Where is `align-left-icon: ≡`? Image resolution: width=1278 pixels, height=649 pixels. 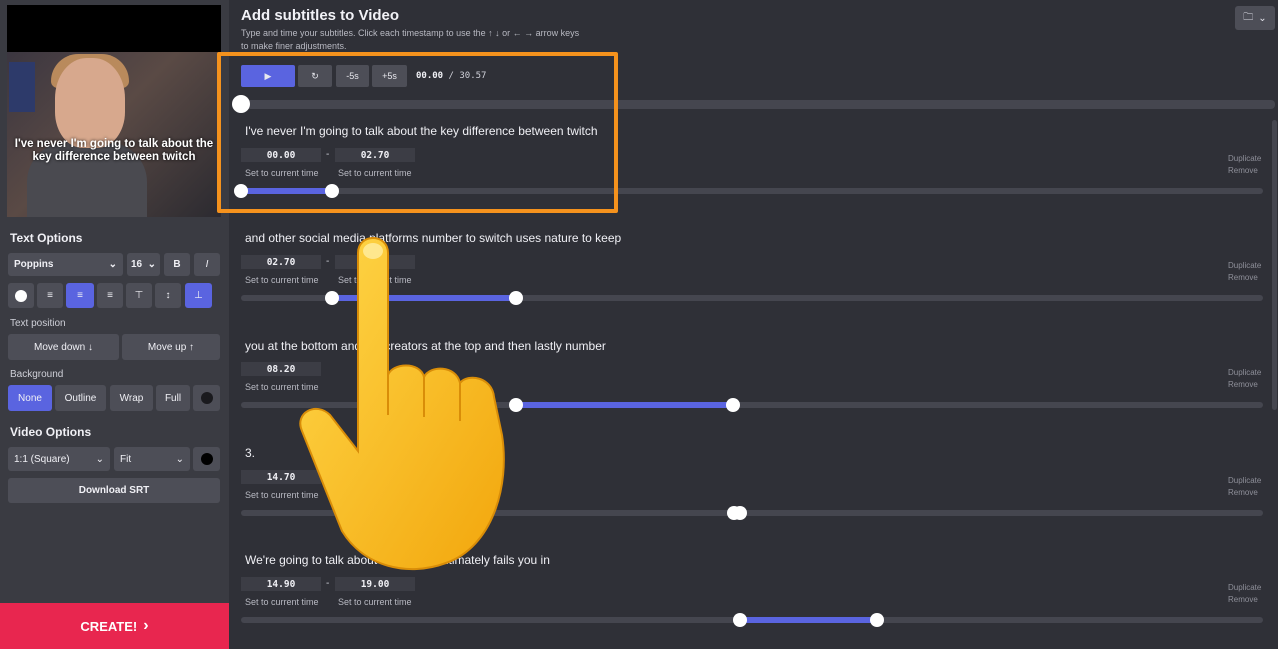 align-left-icon: ≡ is located at coordinates (50, 295).